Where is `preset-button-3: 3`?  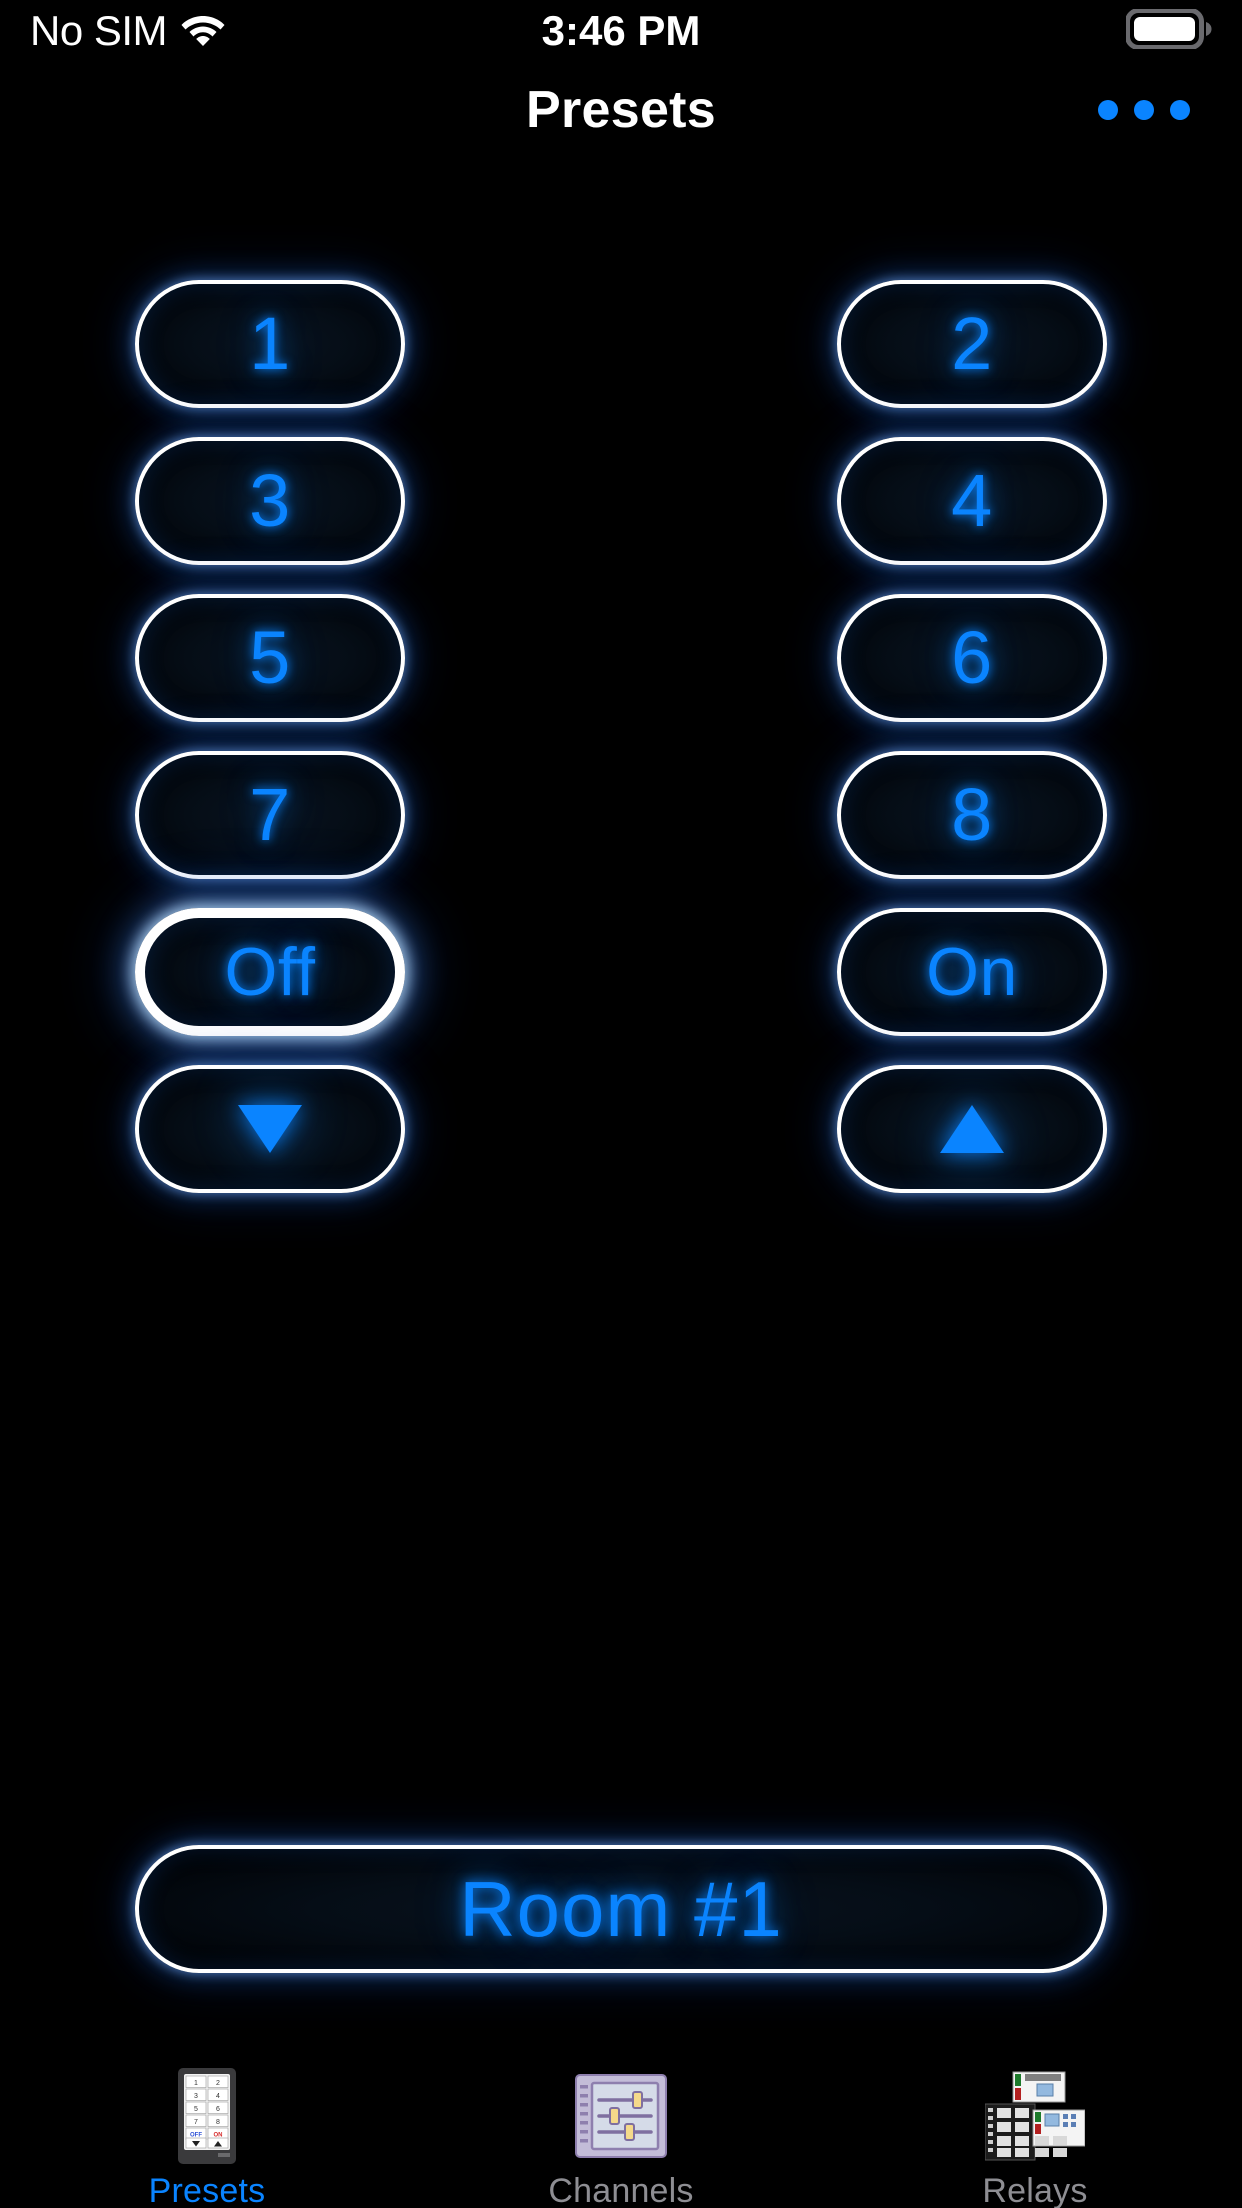
preset-button-3: 3 is located at coordinates (270, 501).